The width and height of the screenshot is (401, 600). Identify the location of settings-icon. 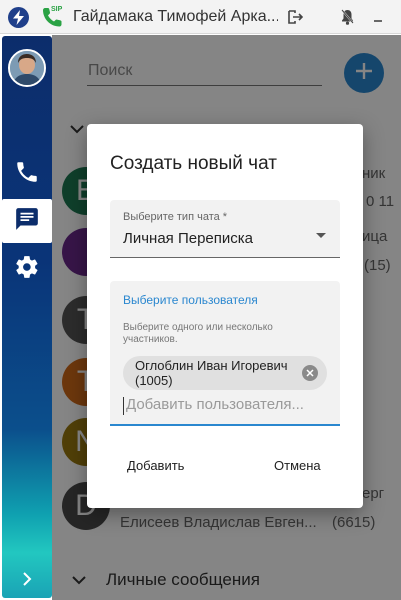
(27, 269).